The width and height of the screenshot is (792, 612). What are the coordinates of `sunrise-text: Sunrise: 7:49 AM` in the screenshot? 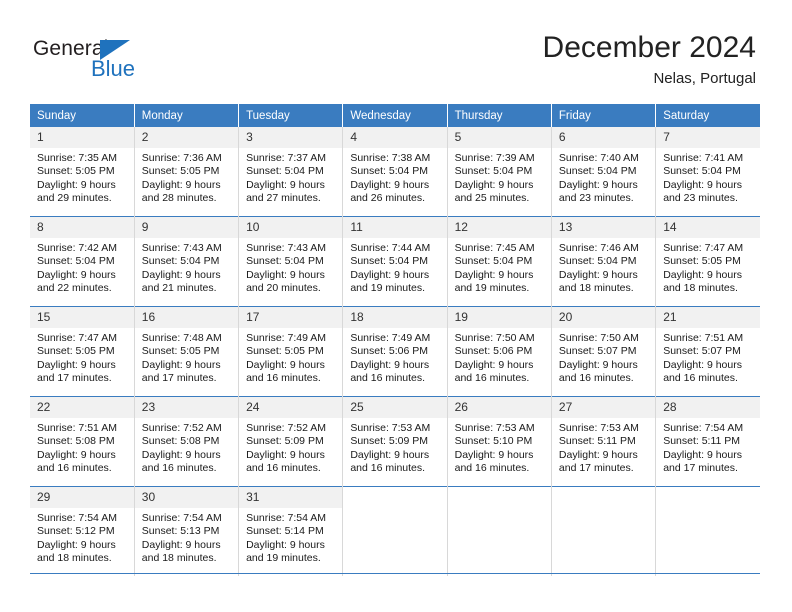 It's located at (390, 338).